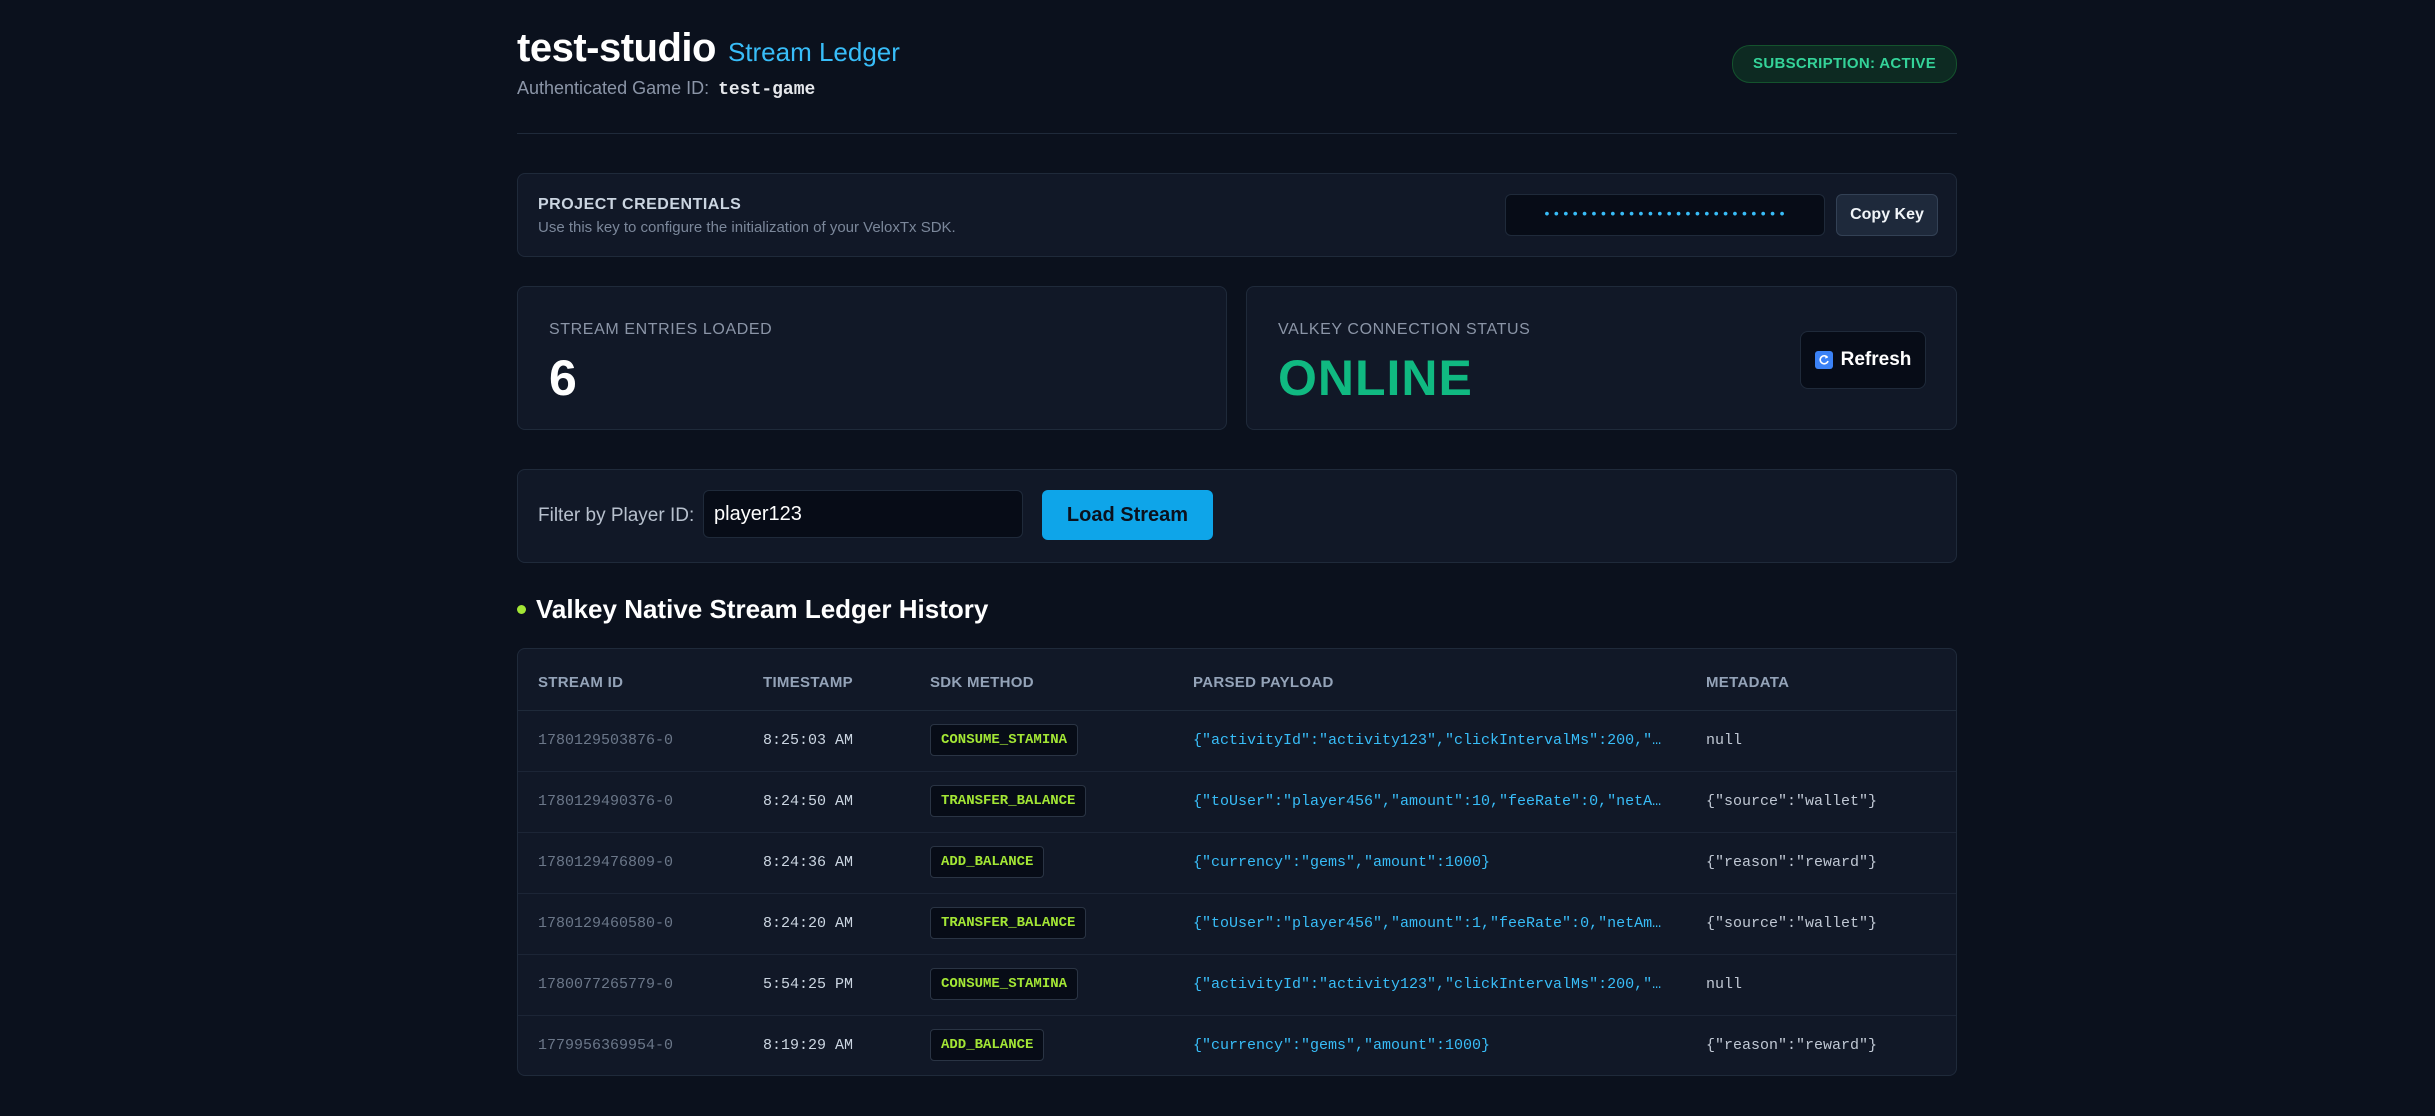  I want to click on timestamp: 8:19:29 AM, so click(808, 1045).